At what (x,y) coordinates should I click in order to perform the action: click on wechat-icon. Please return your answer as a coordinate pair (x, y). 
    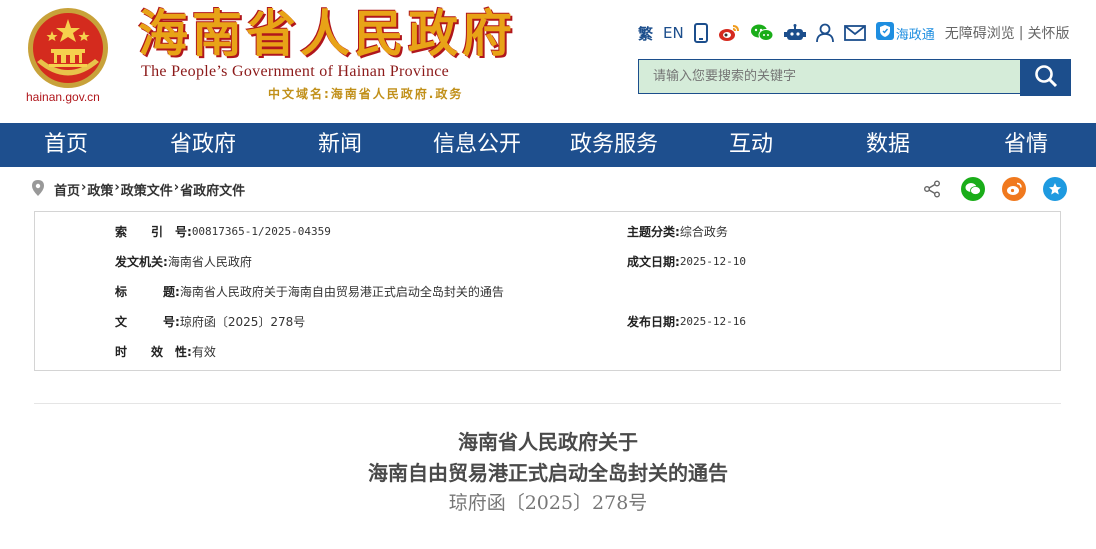
    Looking at the image, I should click on (762, 33).